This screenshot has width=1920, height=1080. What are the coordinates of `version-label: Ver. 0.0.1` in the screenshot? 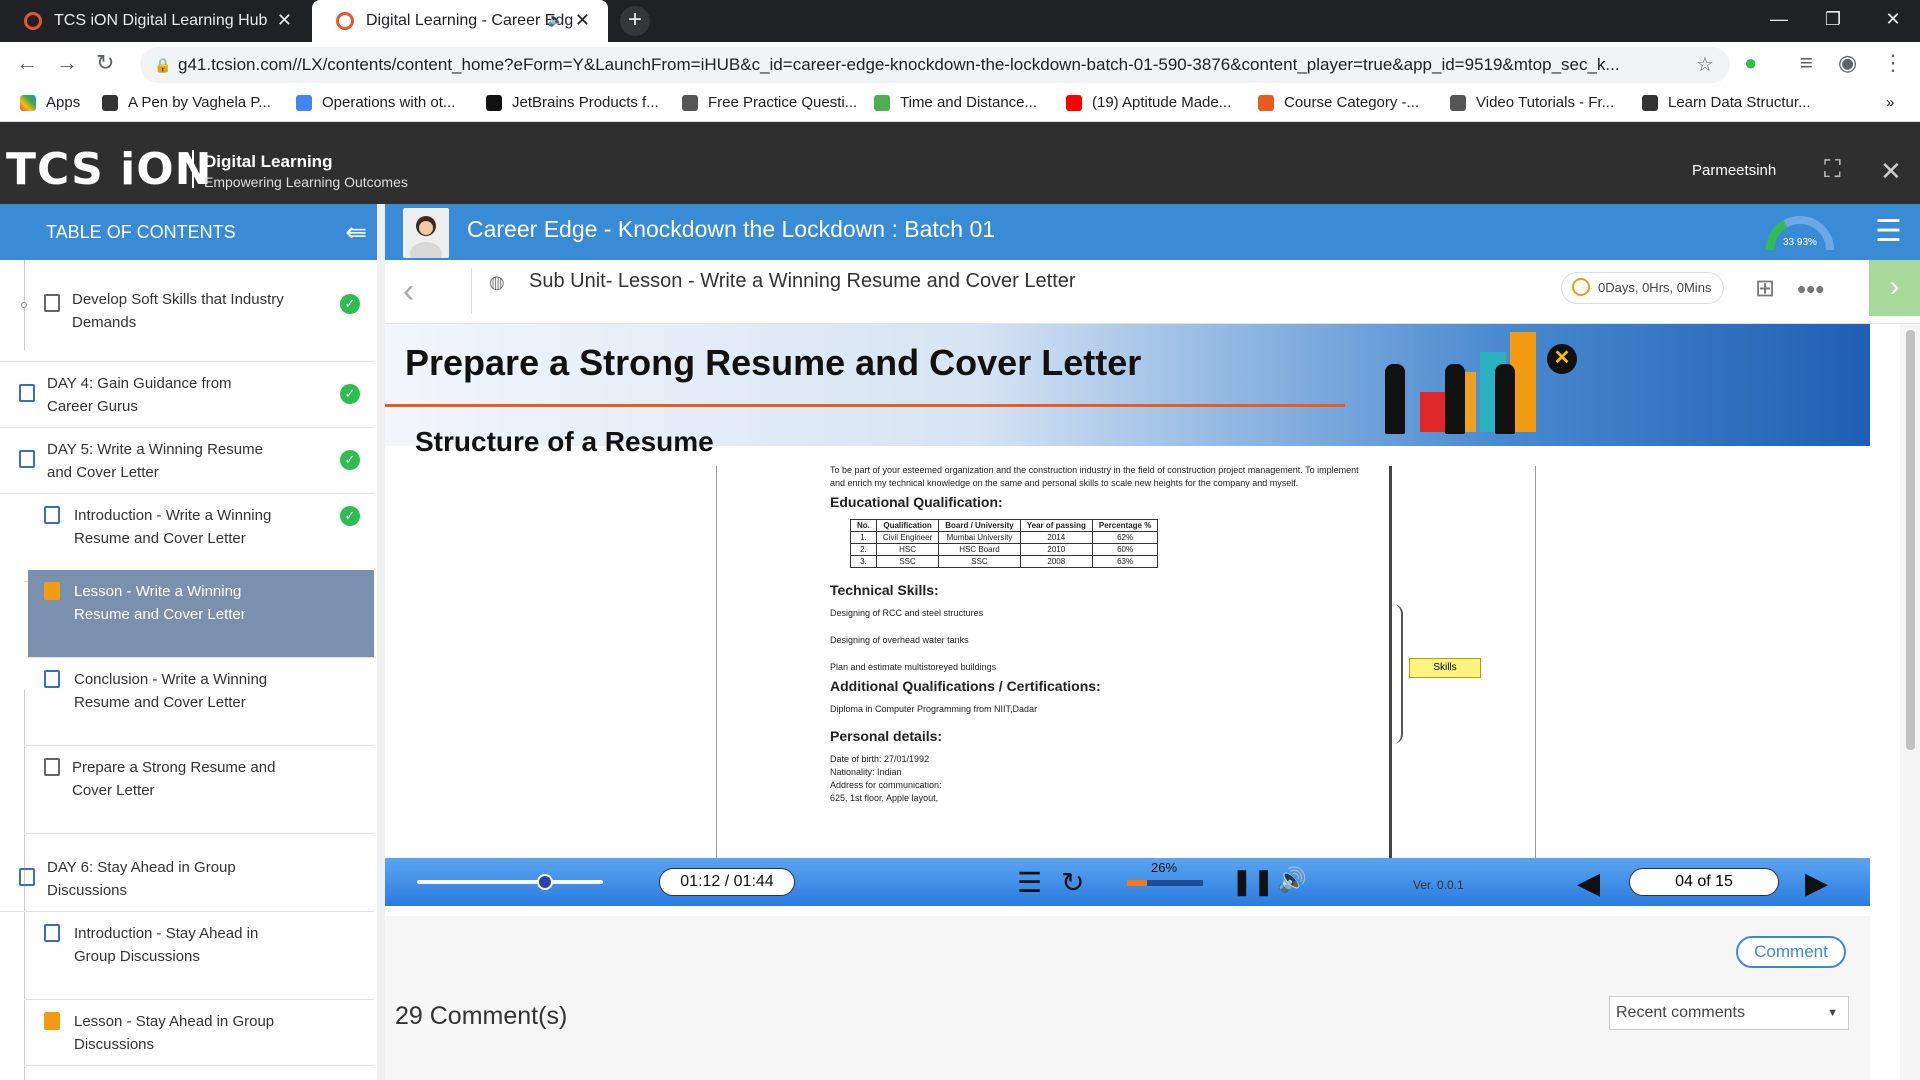 It's located at (1438, 885).